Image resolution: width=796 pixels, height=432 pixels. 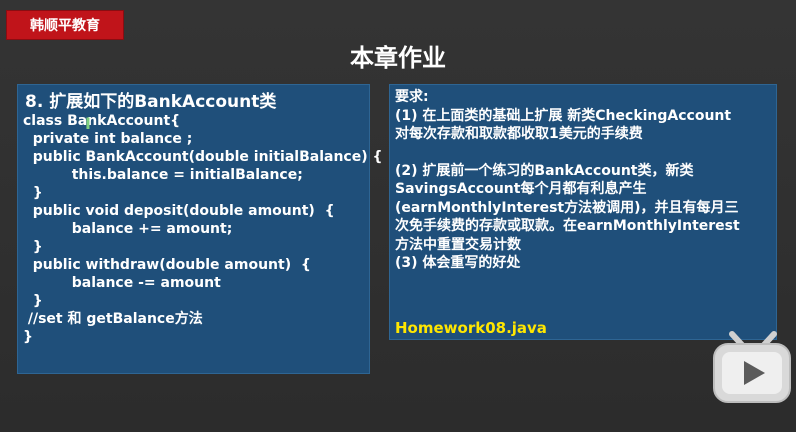 What do you see at coordinates (412, 97) in the screenshot?
I see `requirement-line: 要求:` at bounding box center [412, 97].